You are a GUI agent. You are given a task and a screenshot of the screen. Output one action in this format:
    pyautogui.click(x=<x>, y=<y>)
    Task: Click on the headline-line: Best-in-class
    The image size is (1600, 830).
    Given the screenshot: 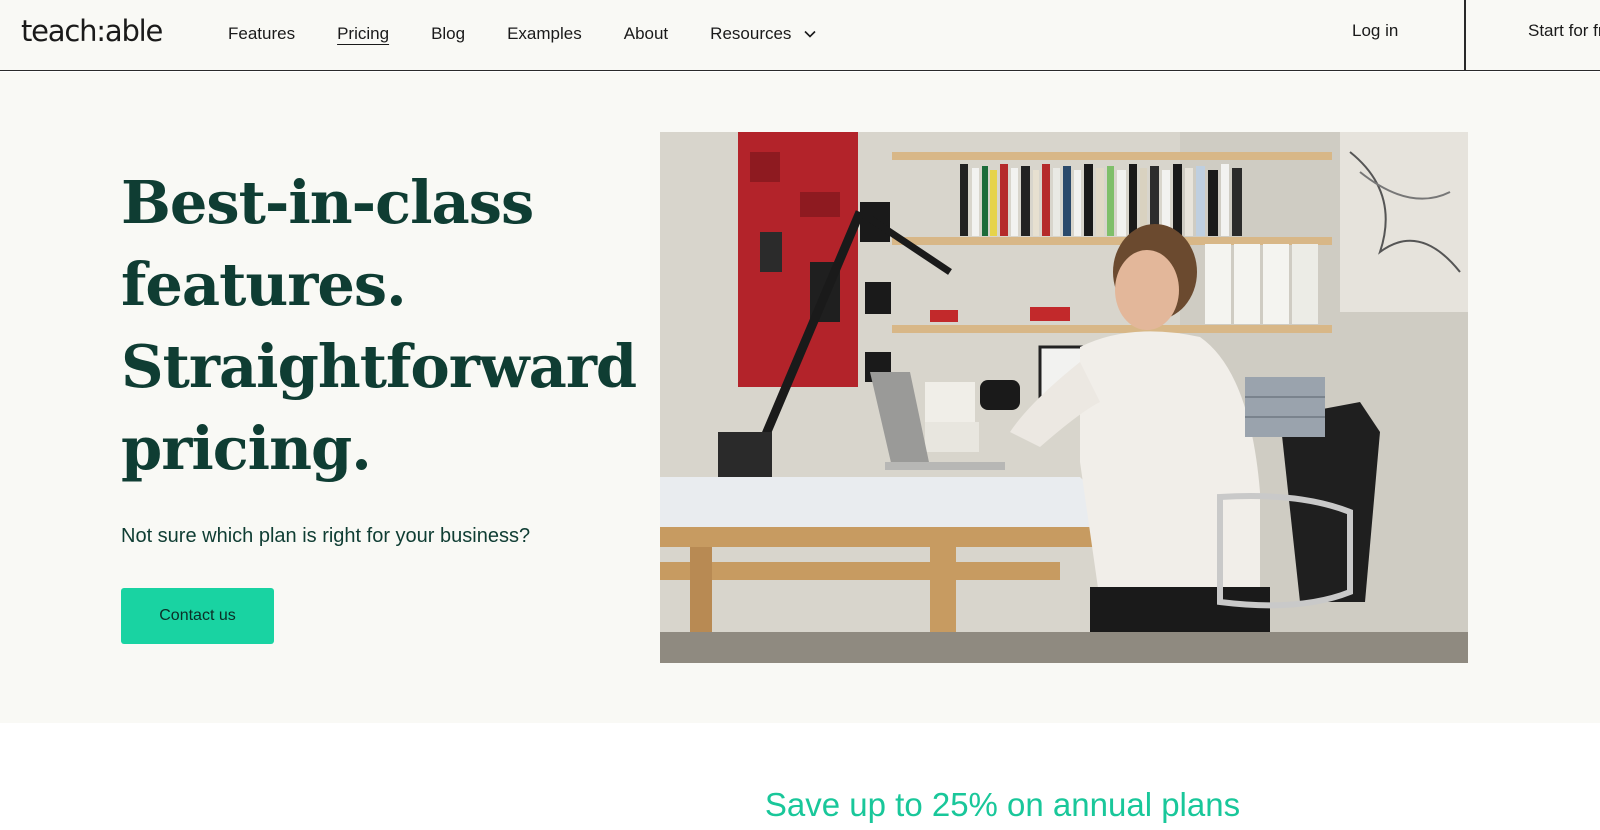 What is the action you would take?
    pyautogui.click(x=327, y=202)
    